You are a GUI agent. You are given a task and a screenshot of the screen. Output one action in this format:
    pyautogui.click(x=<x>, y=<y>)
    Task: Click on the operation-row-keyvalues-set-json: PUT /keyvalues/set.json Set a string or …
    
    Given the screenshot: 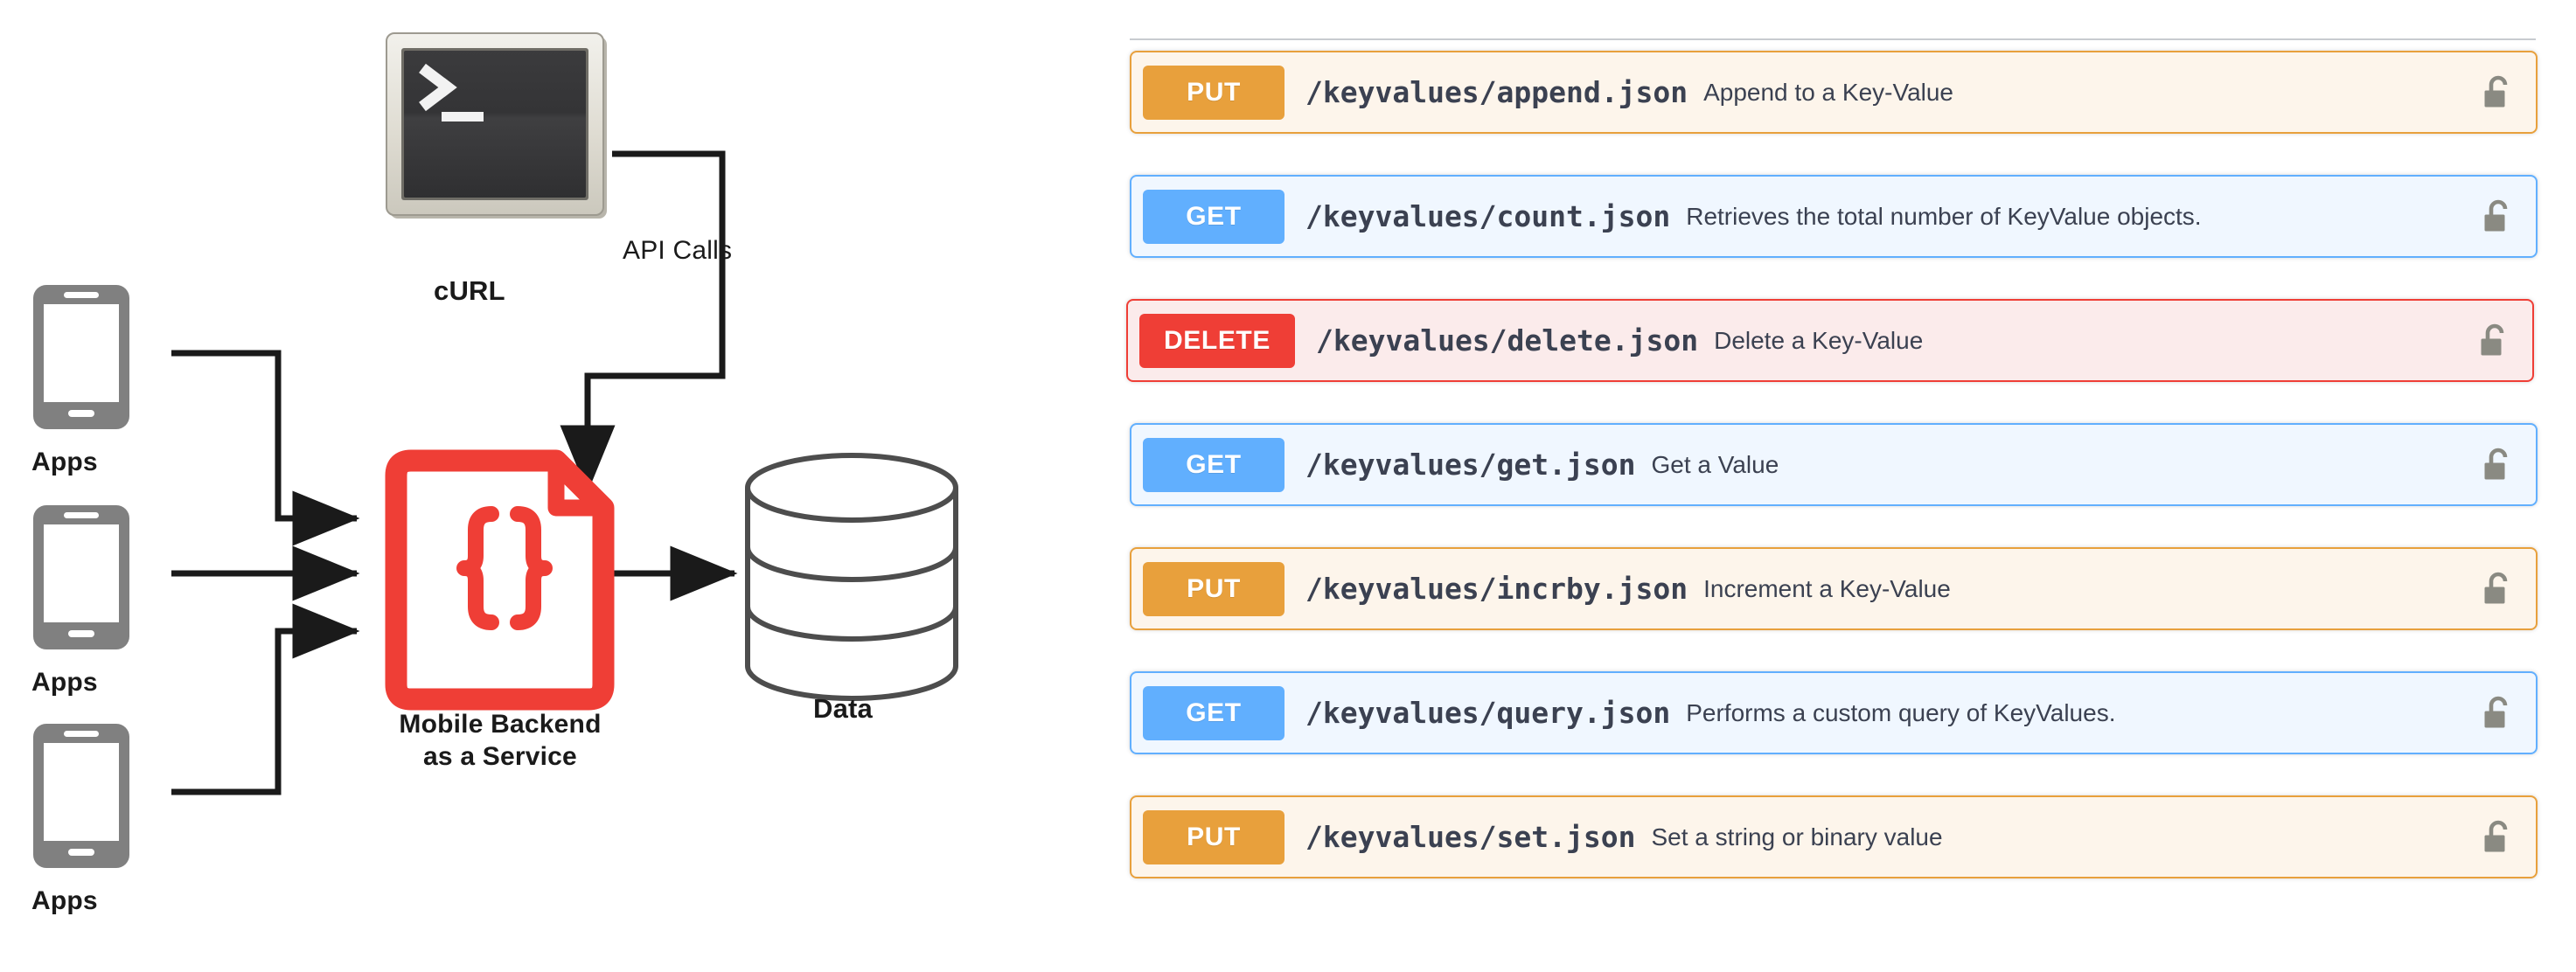 What is the action you would take?
    pyautogui.click(x=1834, y=836)
    